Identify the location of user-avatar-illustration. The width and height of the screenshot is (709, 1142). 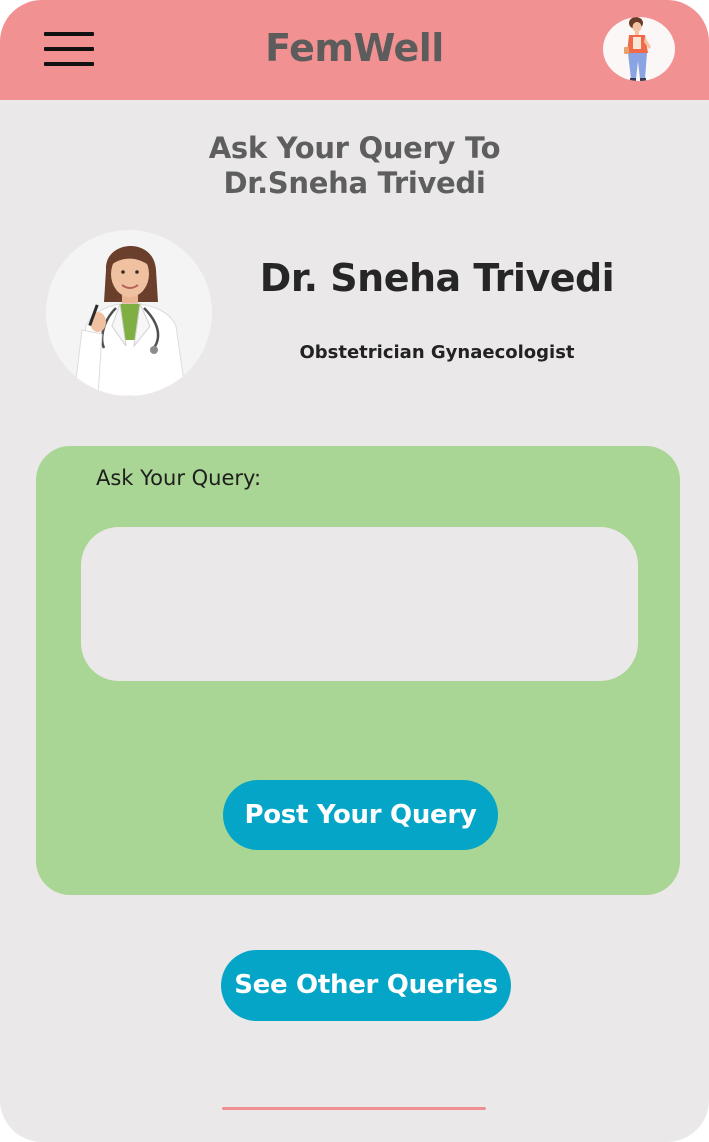
(637, 49).